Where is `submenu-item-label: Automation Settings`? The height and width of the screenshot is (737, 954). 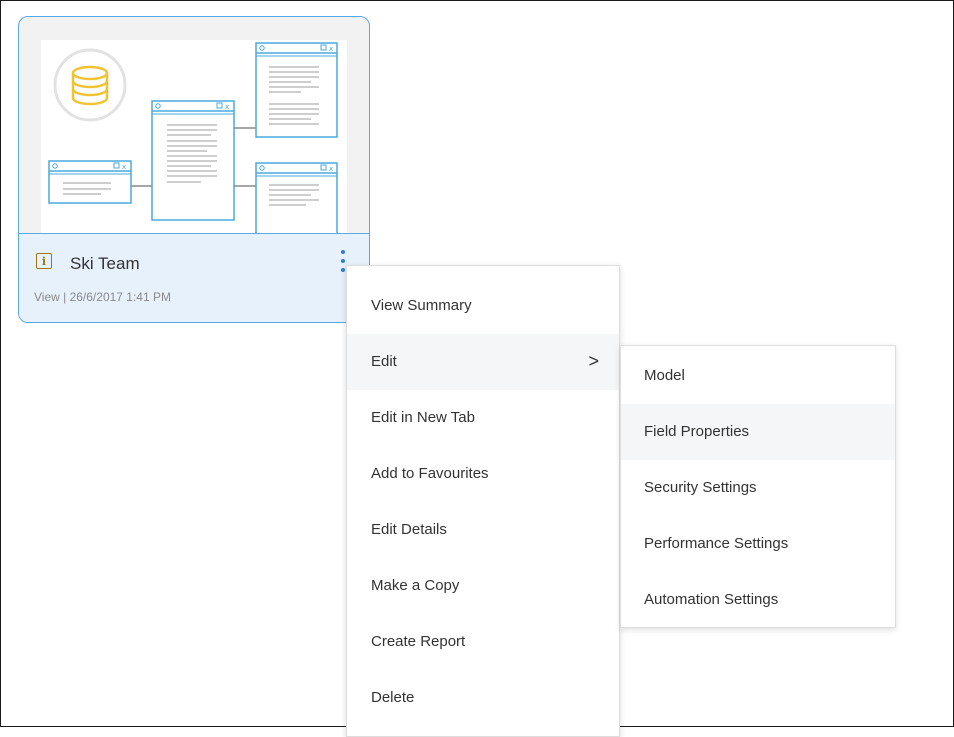
submenu-item-label: Automation Settings is located at coordinates (711, 599).